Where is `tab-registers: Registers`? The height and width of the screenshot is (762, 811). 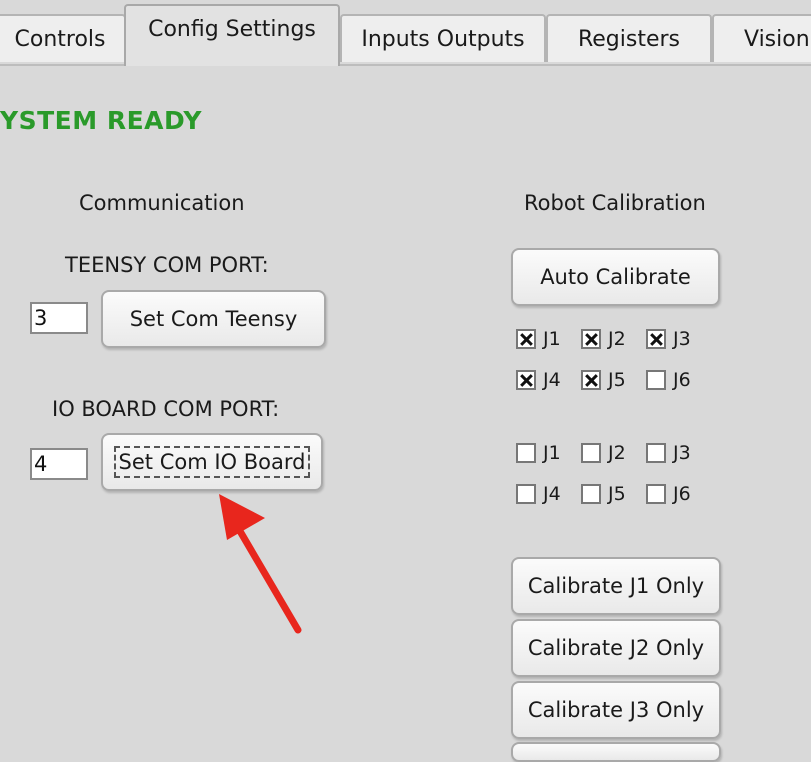 tab-registers: Registers is located at coordinates (629, 38).